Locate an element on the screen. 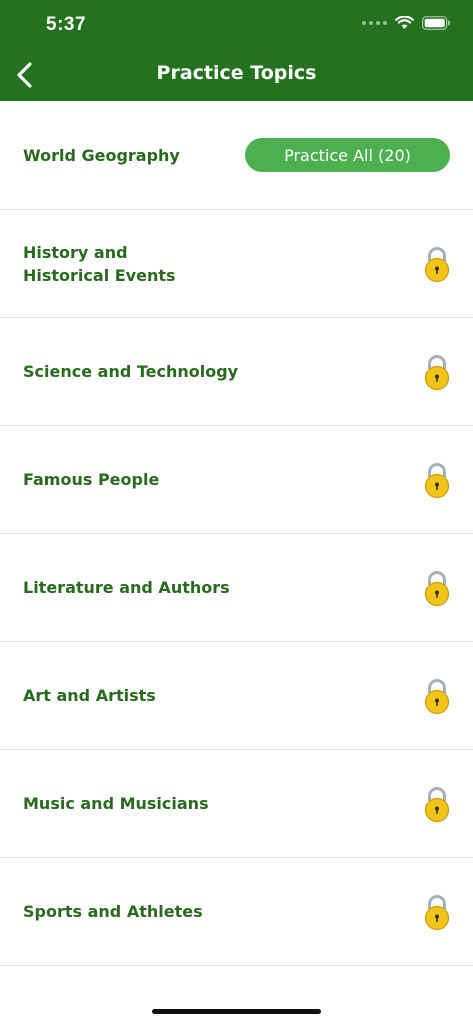  topic-row-art-and-artists: Art and Artists is located at coordinates (236, 696).